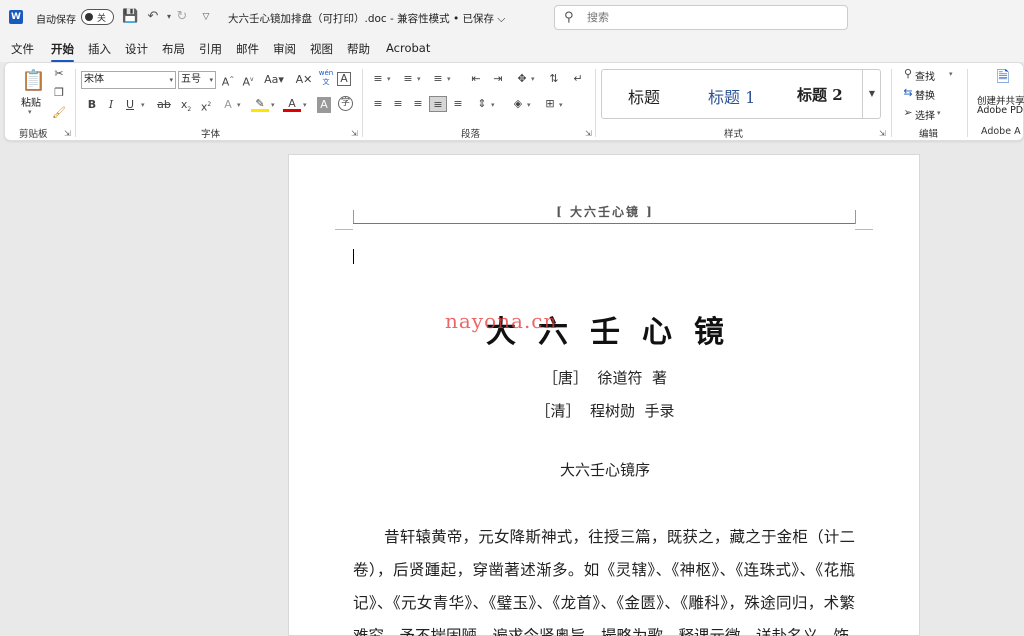 The width and height of the screenshot is (1024, 636). I want to click on style-heading2: 标题 2, so click(820, 94).